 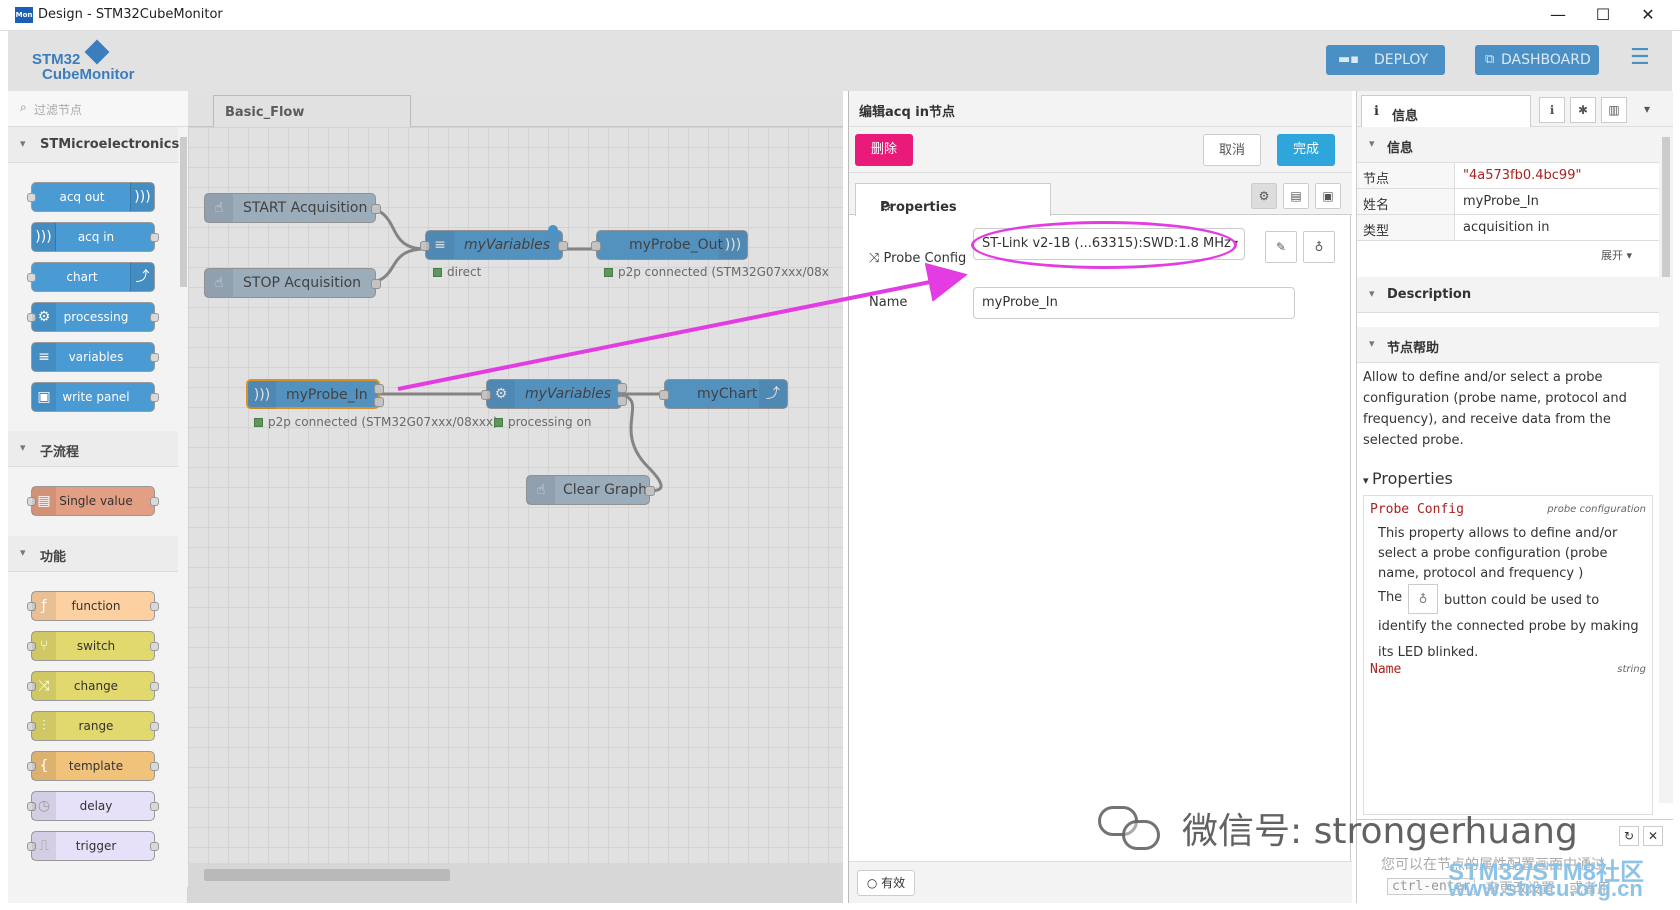 What do you see at coordinates (93, 317) in the screenshot?
I see `palette-node-processing: ⚙ processing` at bounding box center [93, 317].